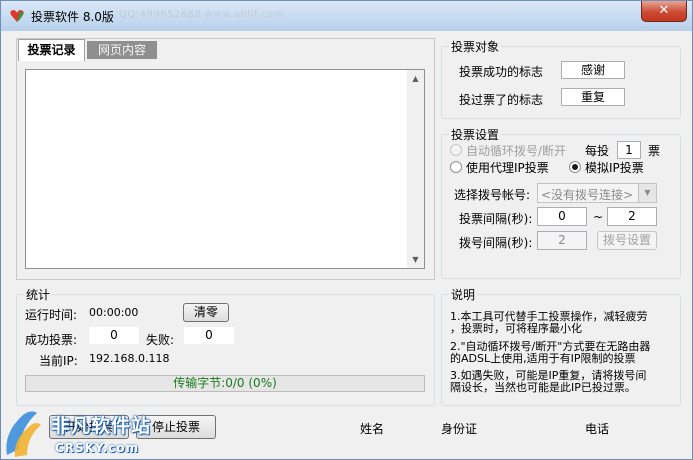 Image resolution: width=693 pixels, height=460 pixels. I want to click on tab-web-content: 网页内容, so click(122, 50).